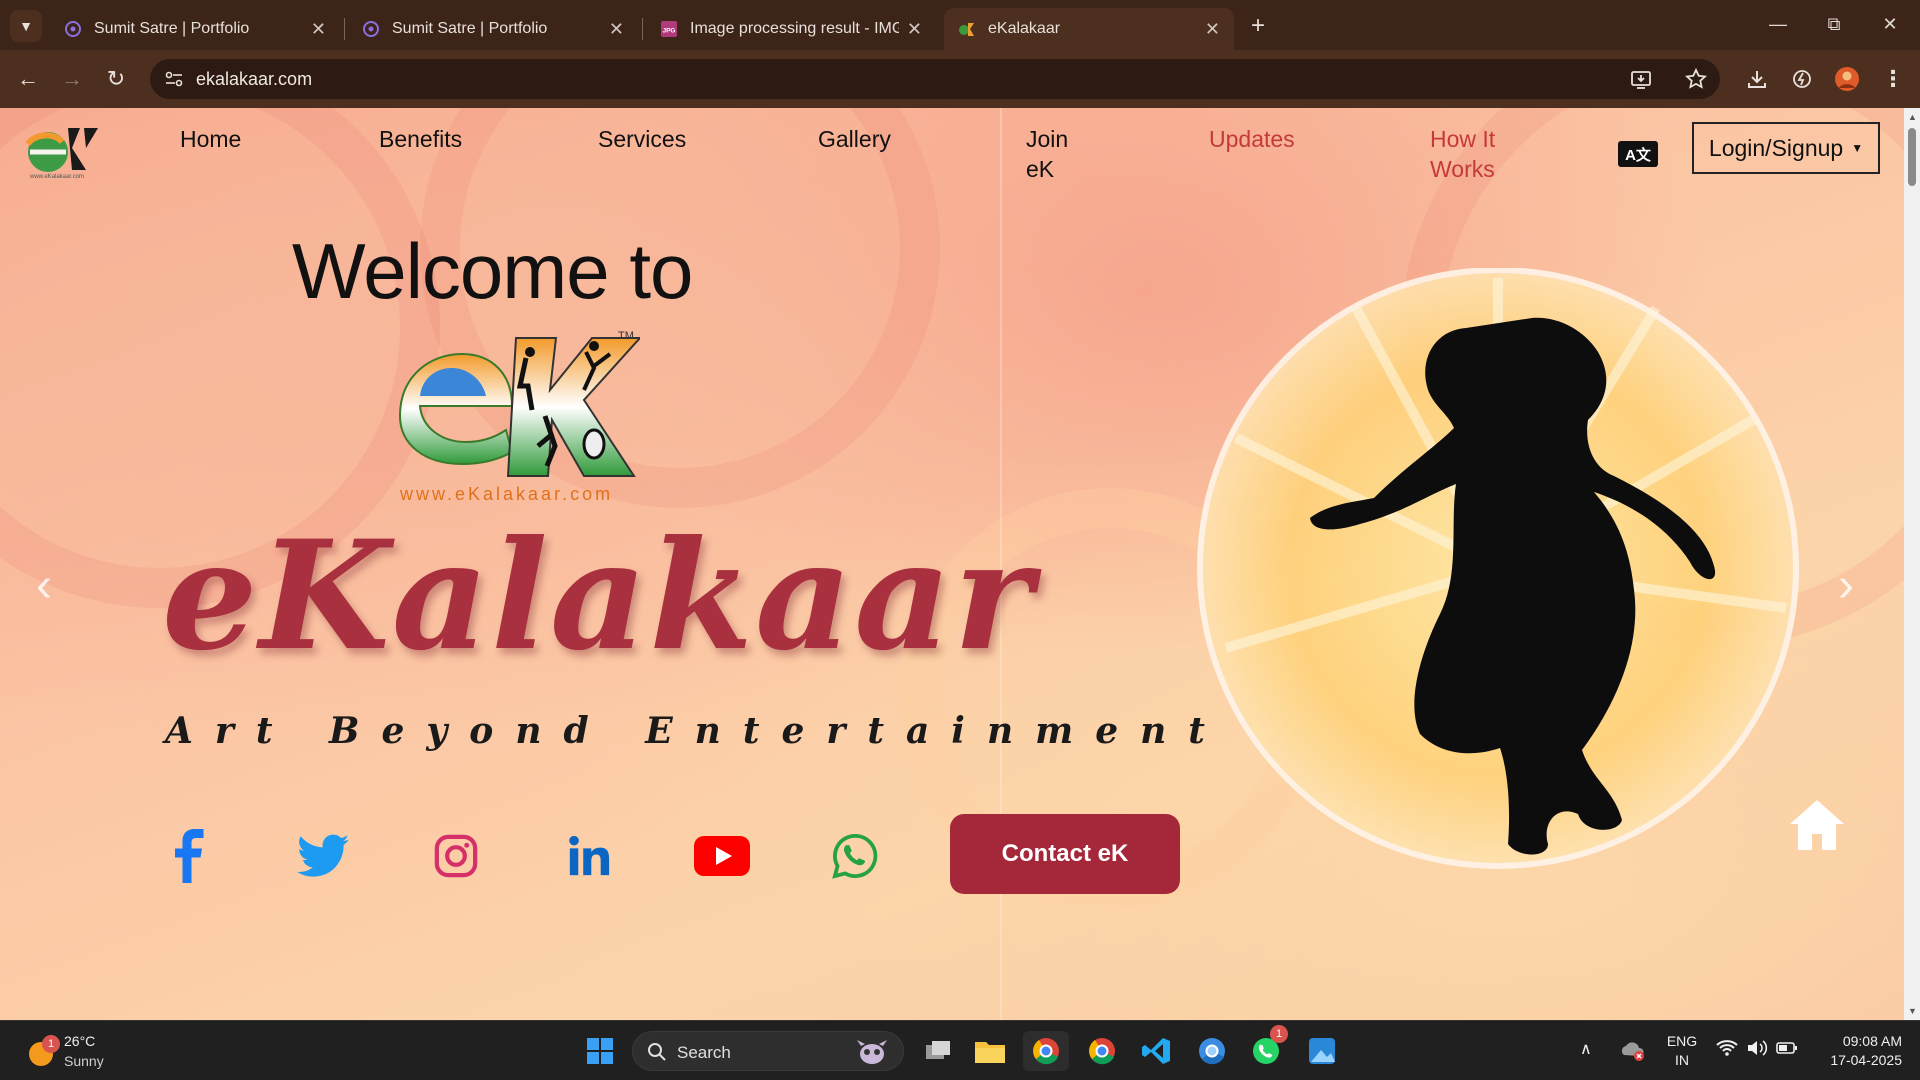 The image size is (1920, 1080). Describe the element at coordinates (492, 271) in the screenshot. I see `welcome-heading: Welcome to` at that location.